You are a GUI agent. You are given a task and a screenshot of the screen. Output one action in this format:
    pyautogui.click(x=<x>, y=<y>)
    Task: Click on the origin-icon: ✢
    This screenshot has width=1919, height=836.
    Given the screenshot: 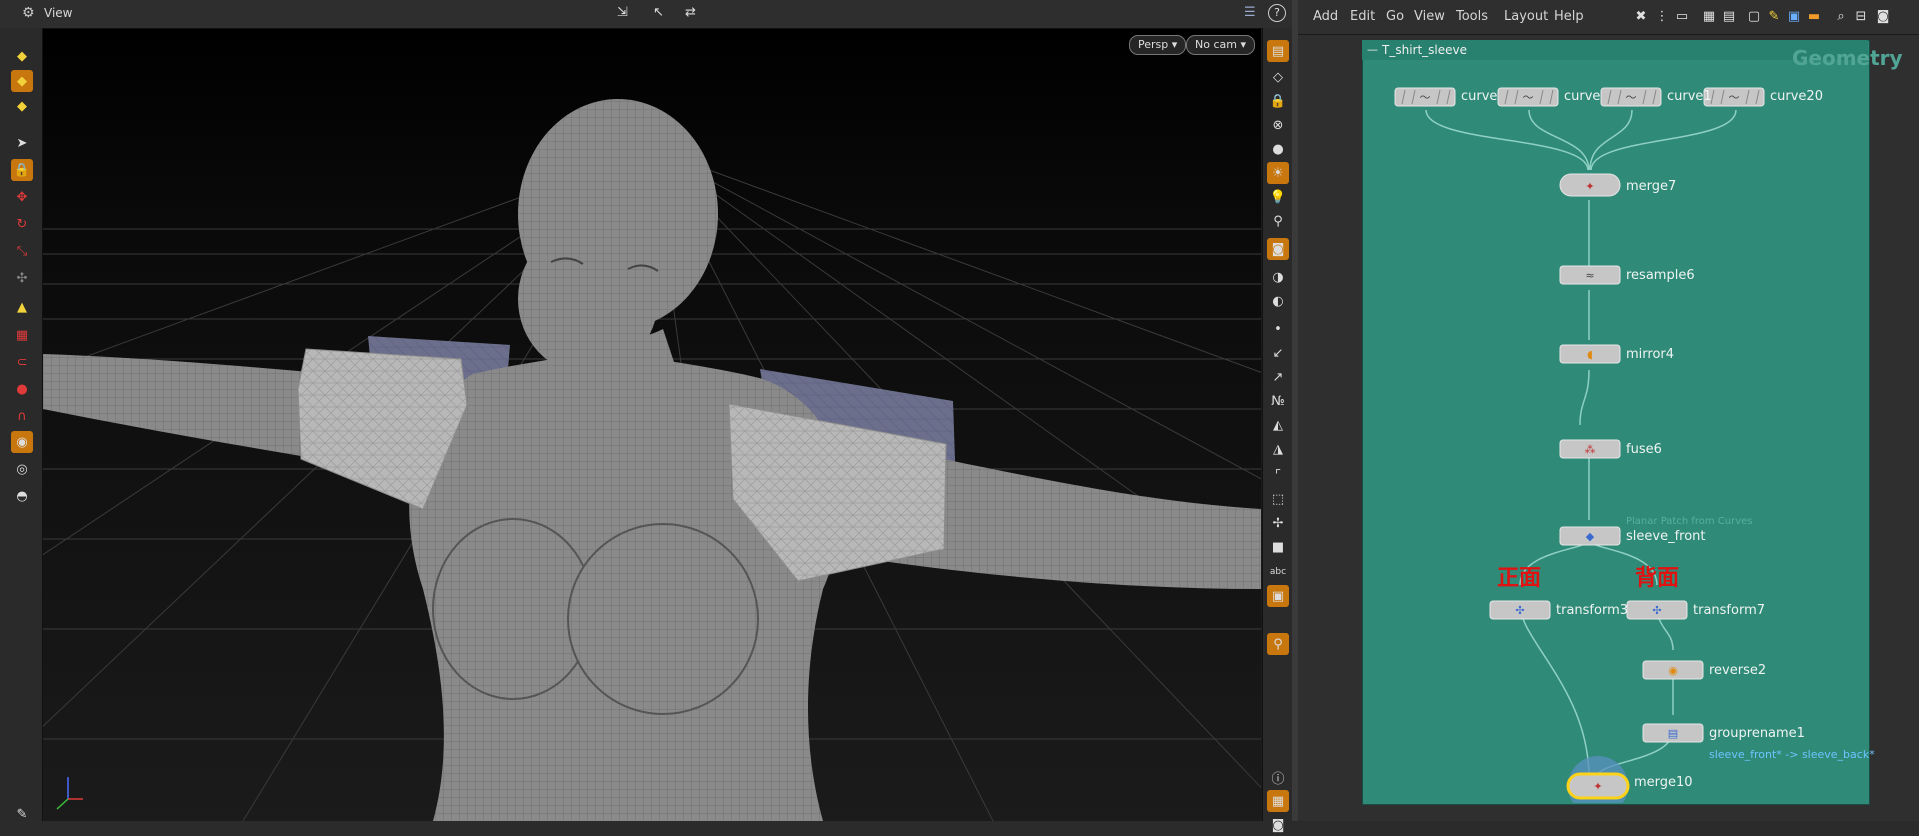 What is the action you would take?
    pyautogui.click(x=1278, y=523)
    